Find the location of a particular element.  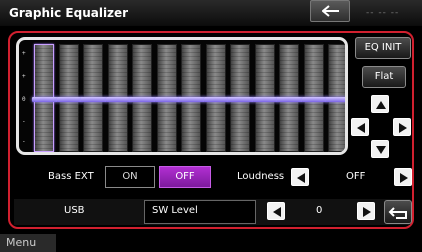

loudness-prev-button is located at coordinates (300, 177).